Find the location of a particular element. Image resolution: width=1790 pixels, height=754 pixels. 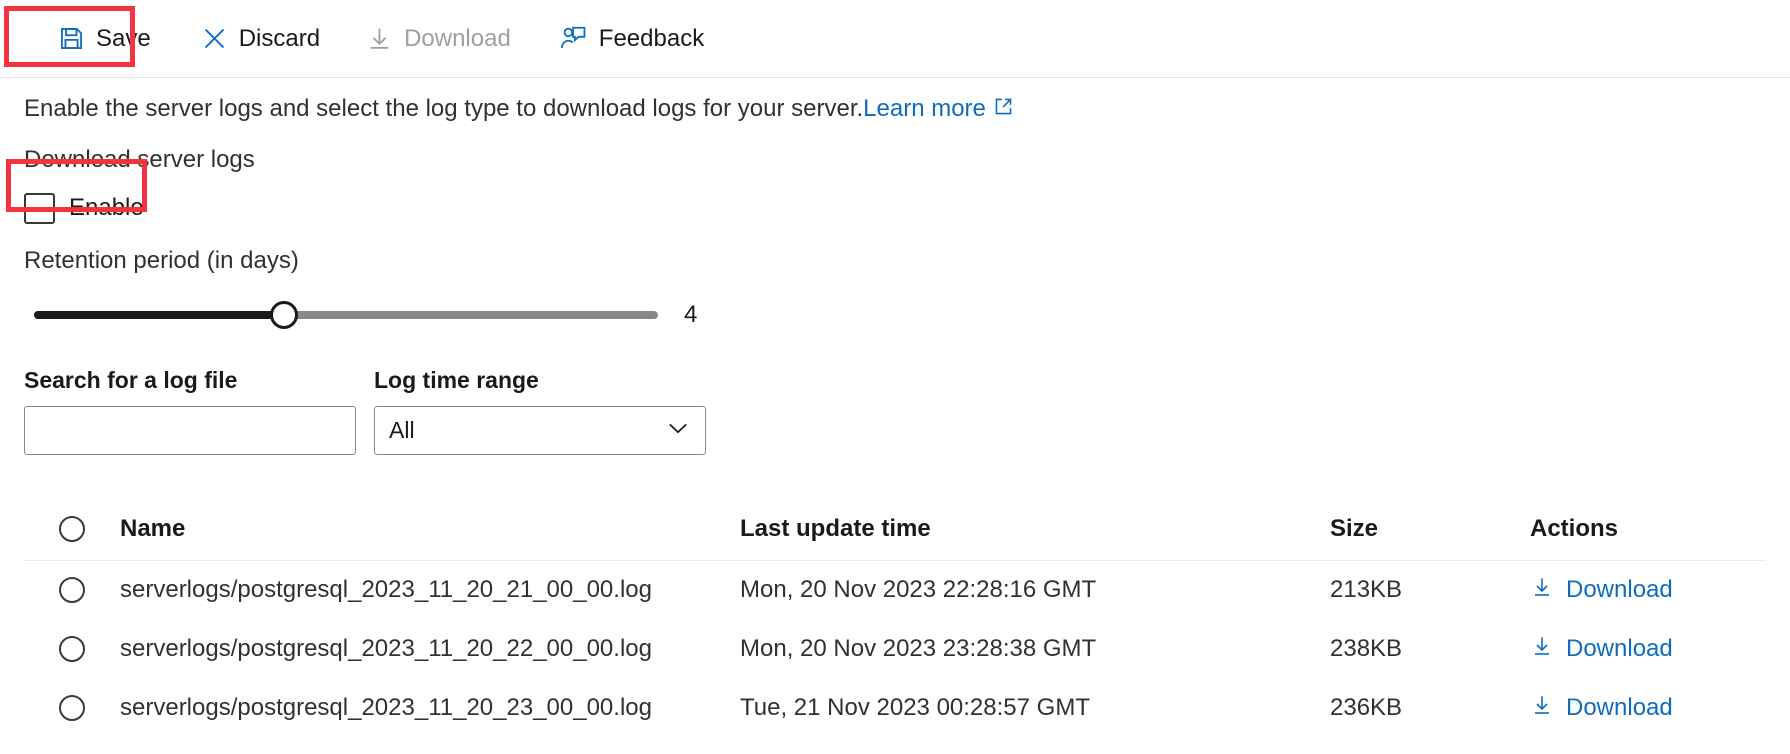

row-last-update-time: Mon, 20 Nov 2023 23:28:38 GMT is located at coordinates (918, 649).